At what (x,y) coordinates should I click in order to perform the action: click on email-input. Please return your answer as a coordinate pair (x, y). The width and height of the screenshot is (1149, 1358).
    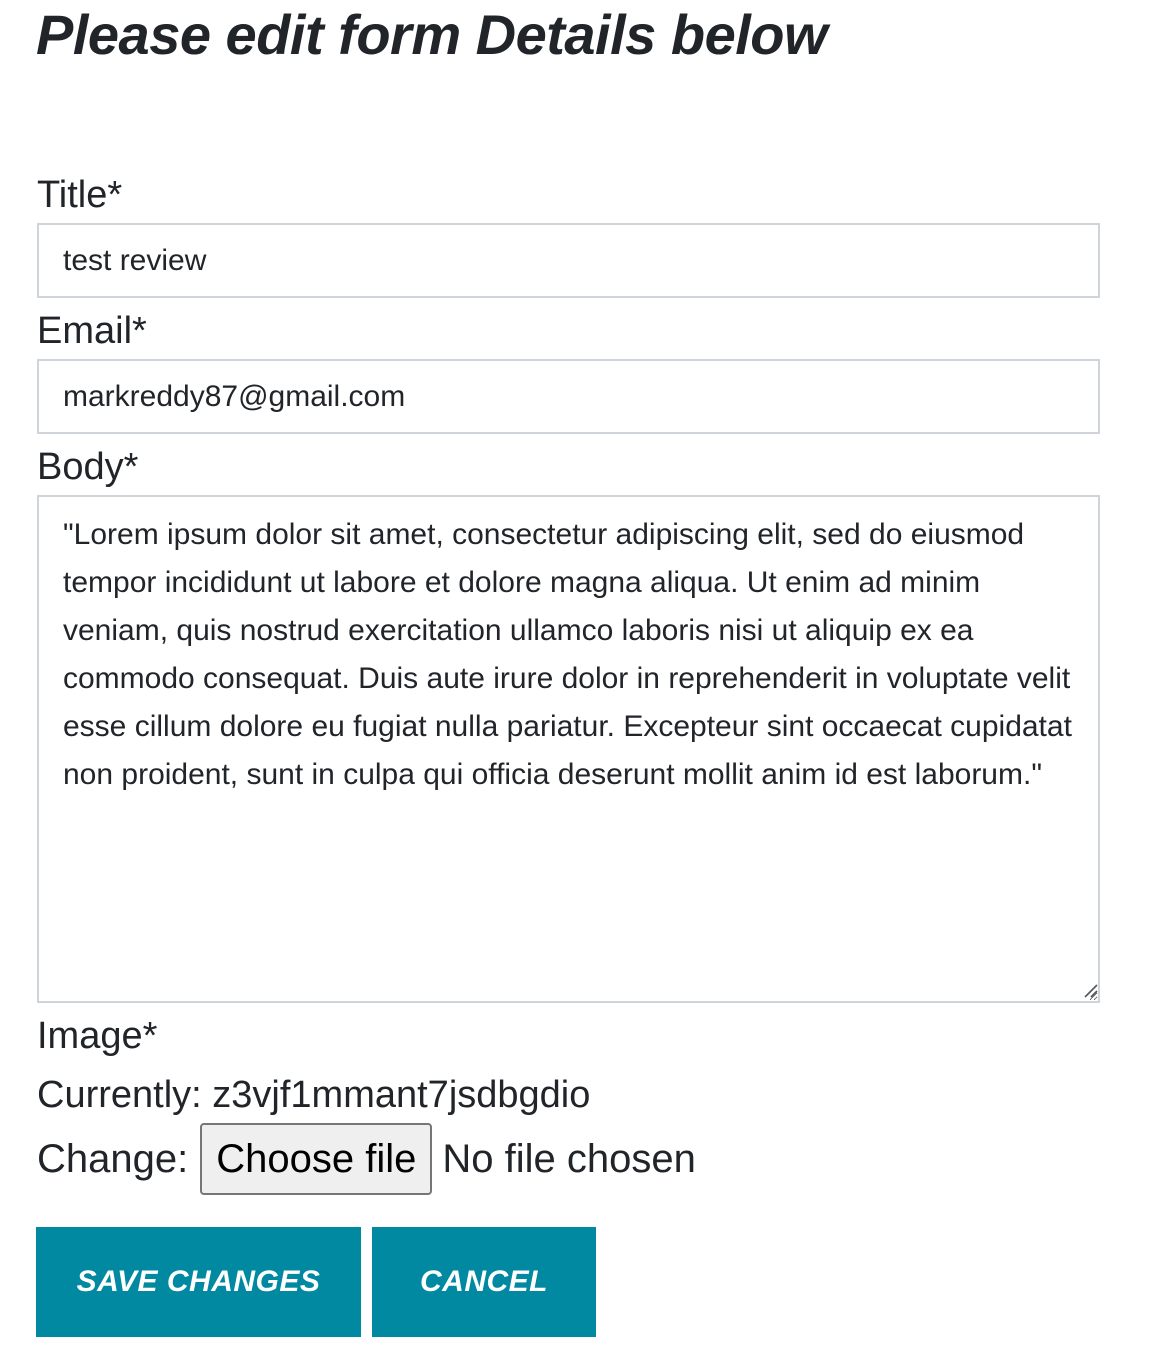
    Looking at the image, I should click on (568, 396).